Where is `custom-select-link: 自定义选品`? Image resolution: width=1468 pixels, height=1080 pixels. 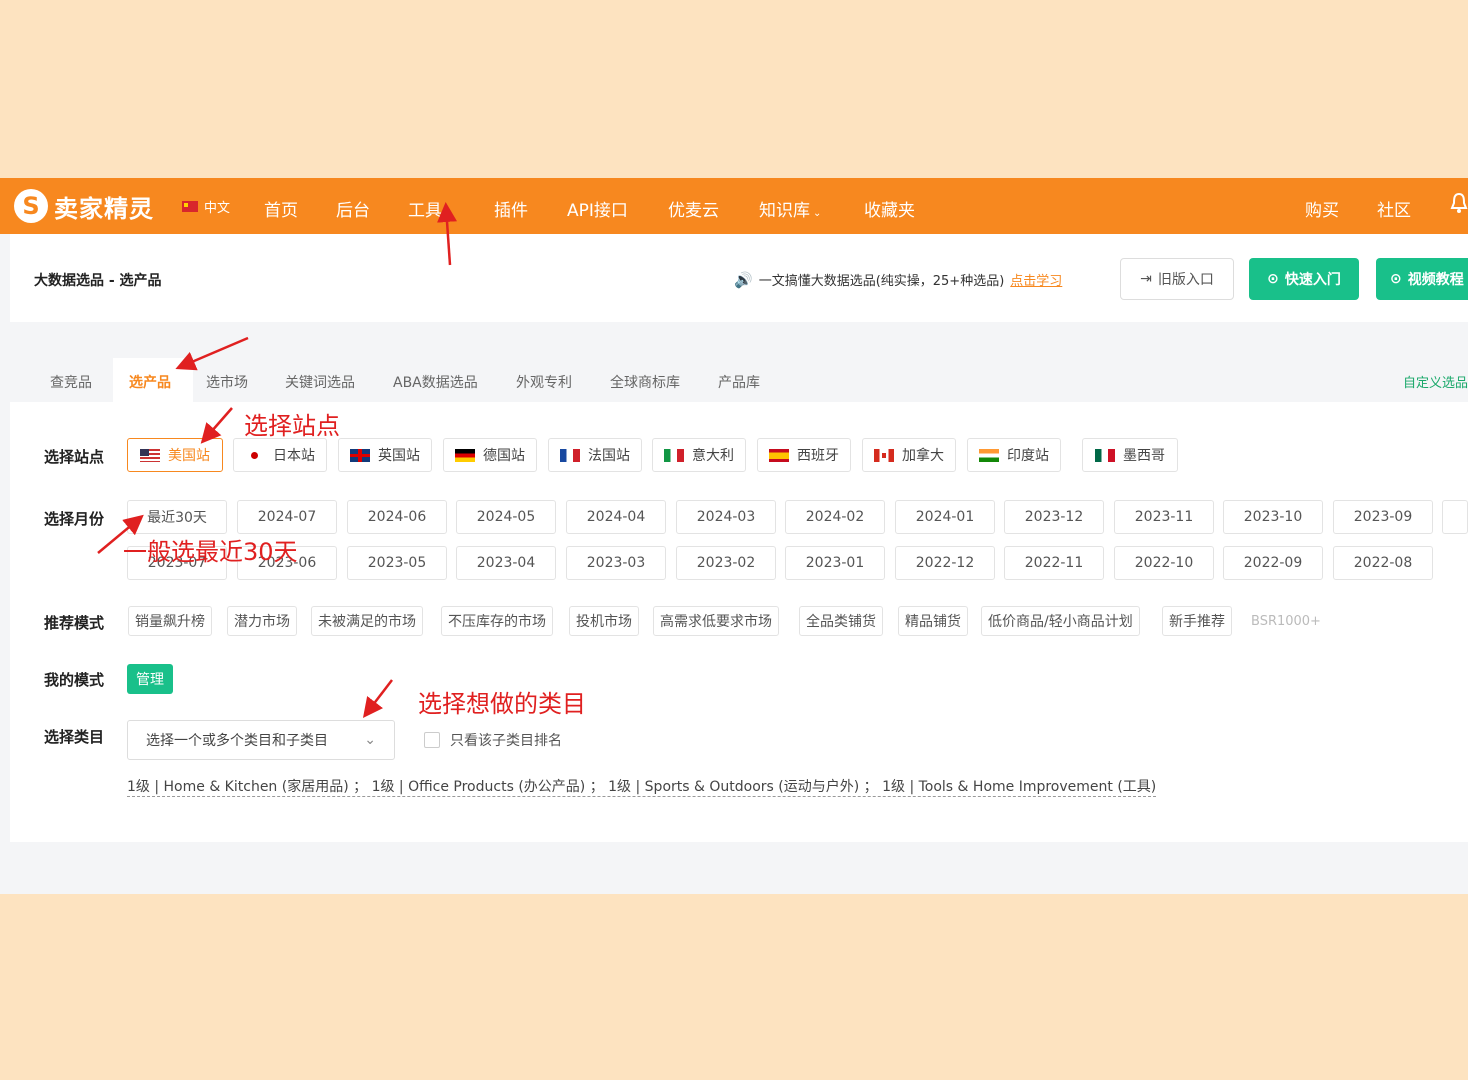 custom-select-link: 自定义选品 is located at coordinates (1435, 381).